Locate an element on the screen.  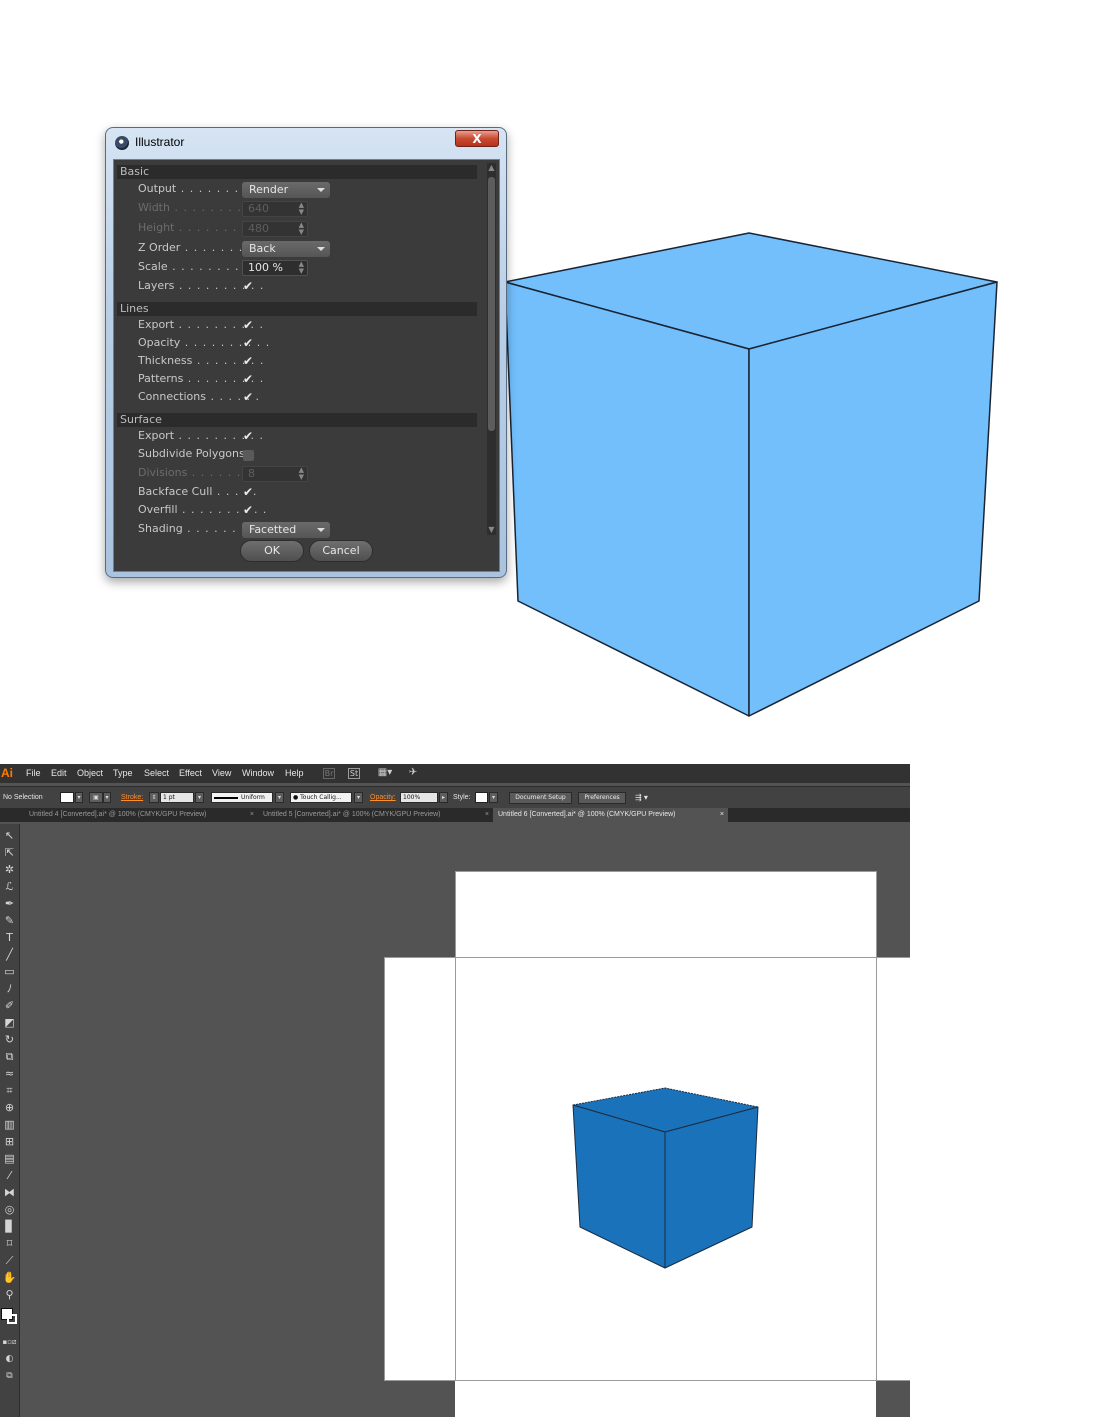
paintbrush-tool-icon: ﾉ is located at coordinates (9, 989).